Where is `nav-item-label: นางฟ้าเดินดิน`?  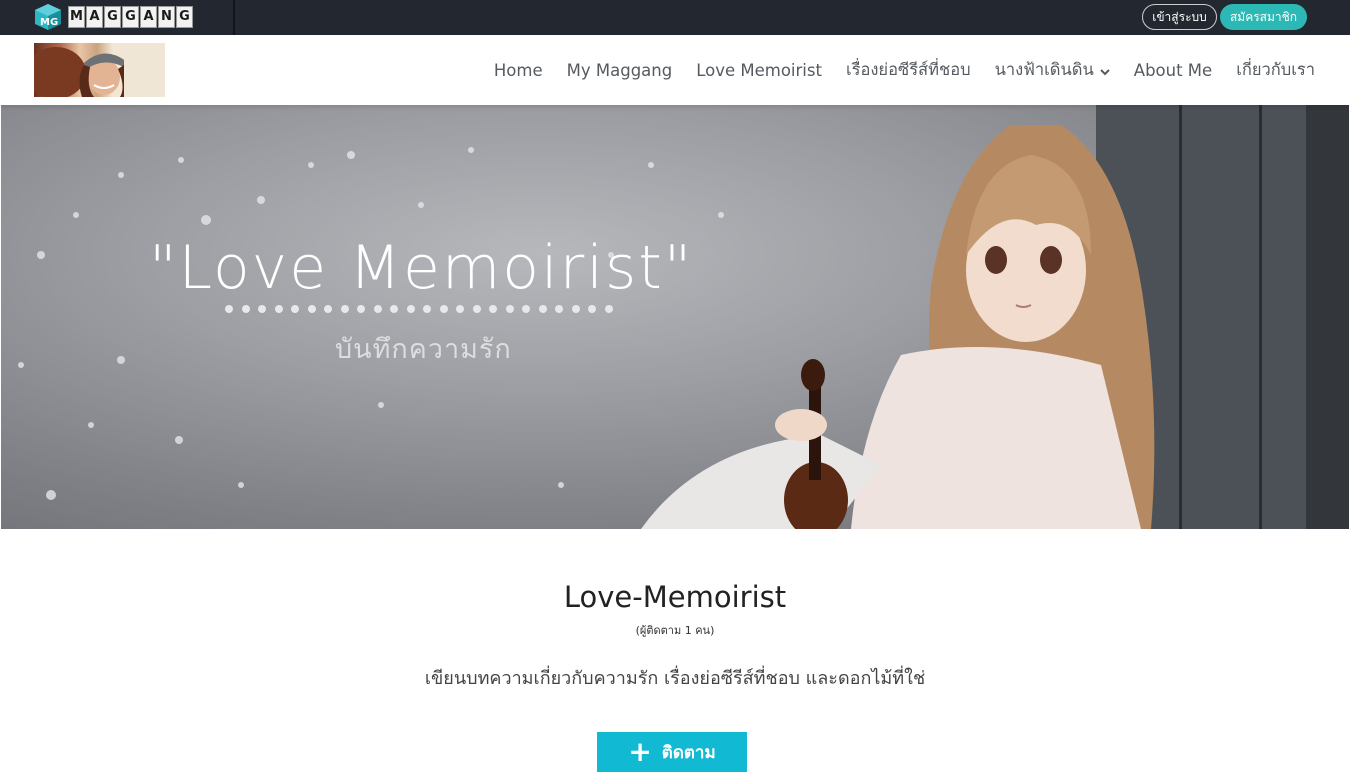 nav-item-label: นางฟ้าเดินดิน is located at coordinates (1044, 69).